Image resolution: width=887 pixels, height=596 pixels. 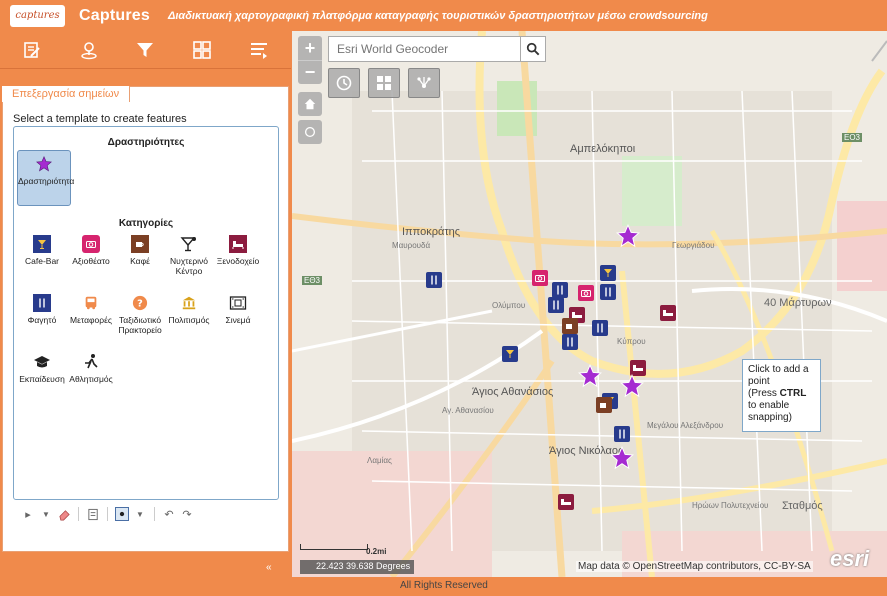 What do you see at coordinates (376, 551) in the screenshot?
I see `scale-label: 0.2mi` at bounding box center [376, 551].